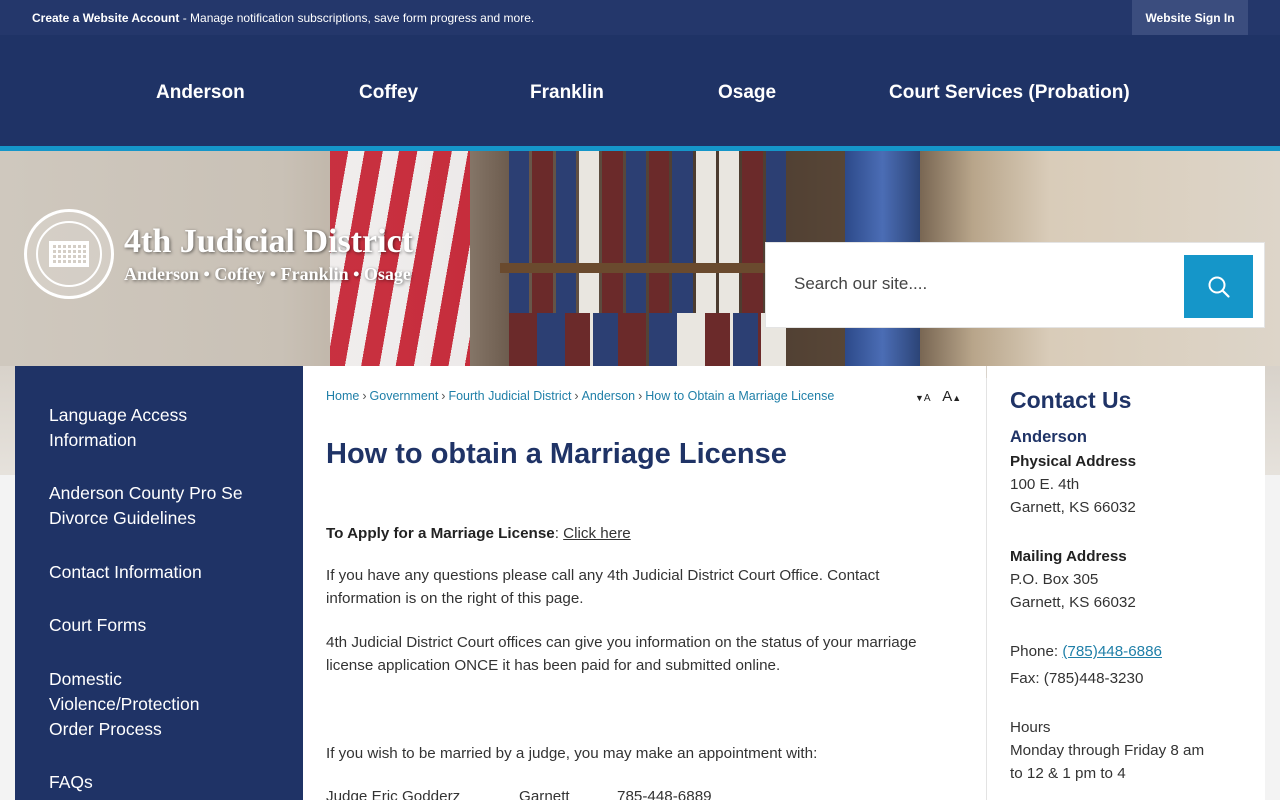 The height and width of the screenshot is (800, 1280). What do you see at coordinates (1073, 602) in the screenshot?
I see `mailing-address-line2: Garnett, KS 66032` at bounding box center [1073, 602].